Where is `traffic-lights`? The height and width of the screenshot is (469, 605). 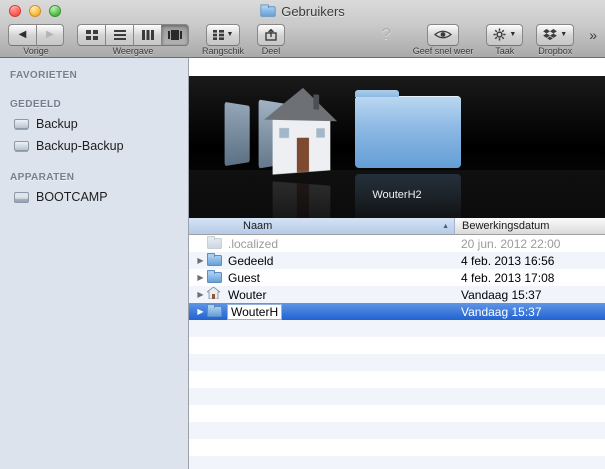 traffic-lights is located at coordinates (35, 11).